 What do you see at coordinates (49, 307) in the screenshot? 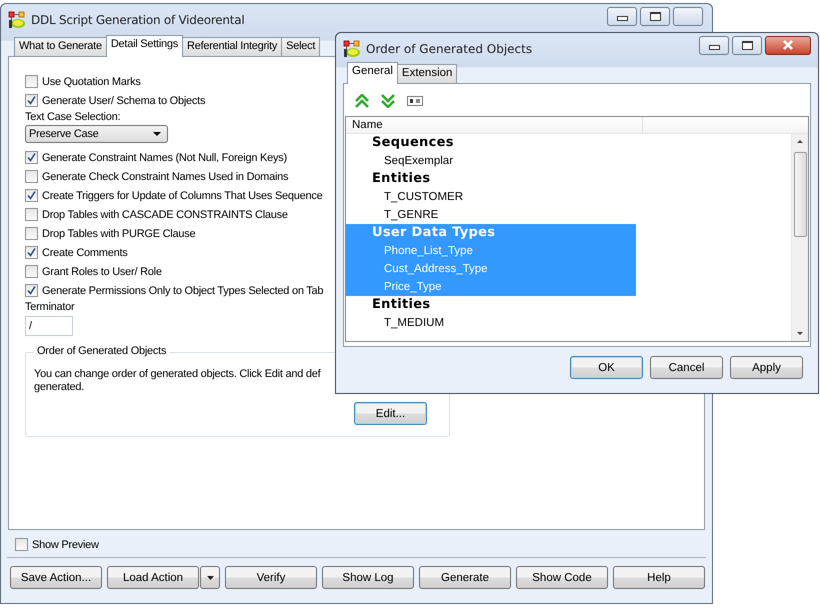
I see `field-label: Terminator` at bounding box center [49, 307].